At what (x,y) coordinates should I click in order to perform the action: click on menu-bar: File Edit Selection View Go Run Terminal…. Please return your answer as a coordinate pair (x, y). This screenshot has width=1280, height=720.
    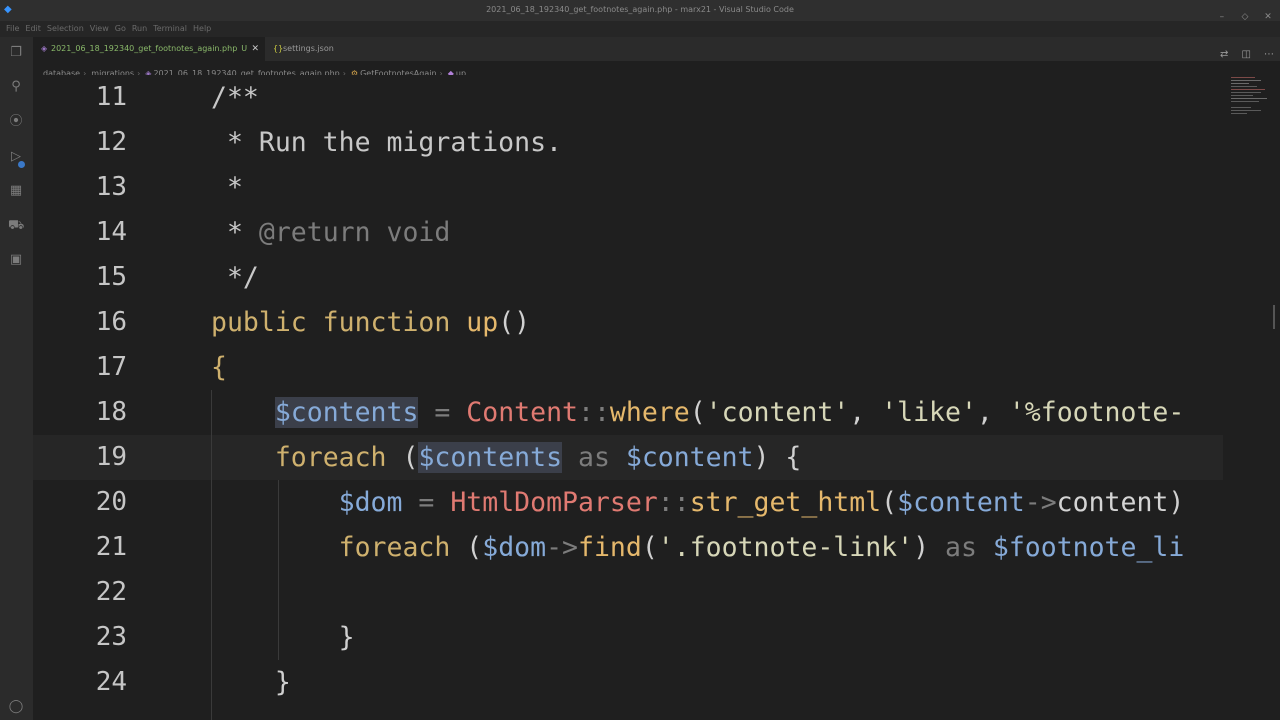
    Looking at the image, I should click on (300, 29).